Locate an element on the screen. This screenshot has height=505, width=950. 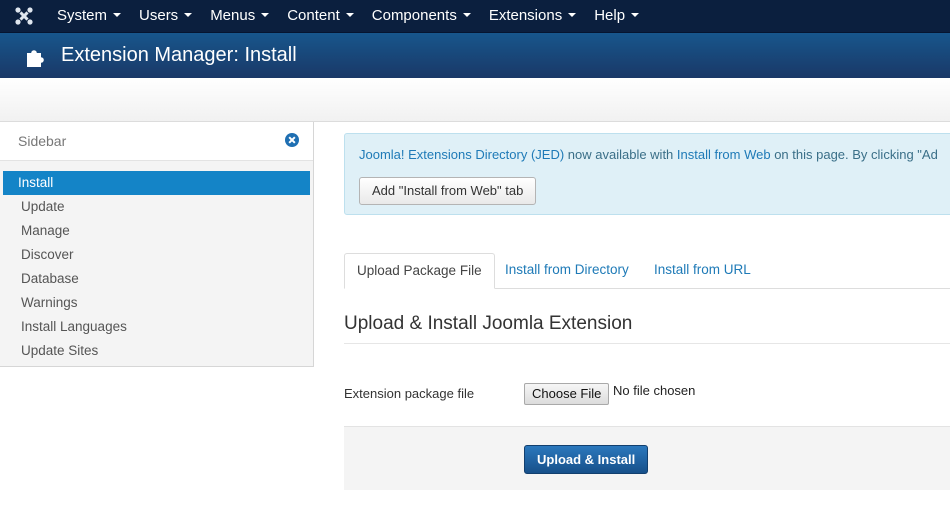
menu-system: System is located at coordinates (89, 16).